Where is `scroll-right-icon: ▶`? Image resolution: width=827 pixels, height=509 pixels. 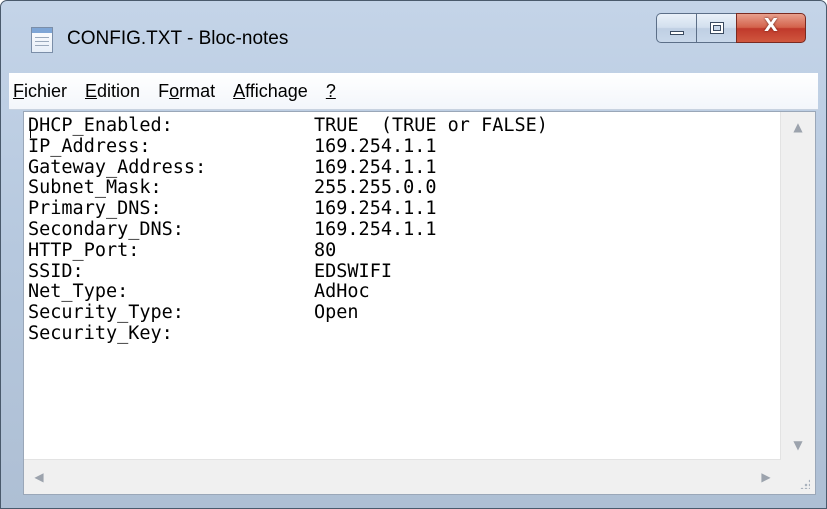 scroll-right-icon: ▶ is located at coordinates (766, 477).